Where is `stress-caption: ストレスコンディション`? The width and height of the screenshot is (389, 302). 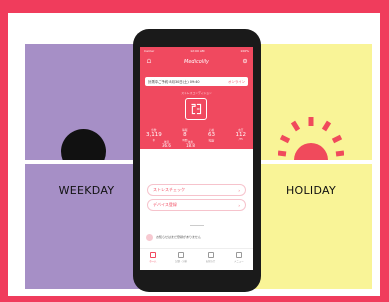 stress-caption: ストレスコンディション is located at coordinates (196, 93).